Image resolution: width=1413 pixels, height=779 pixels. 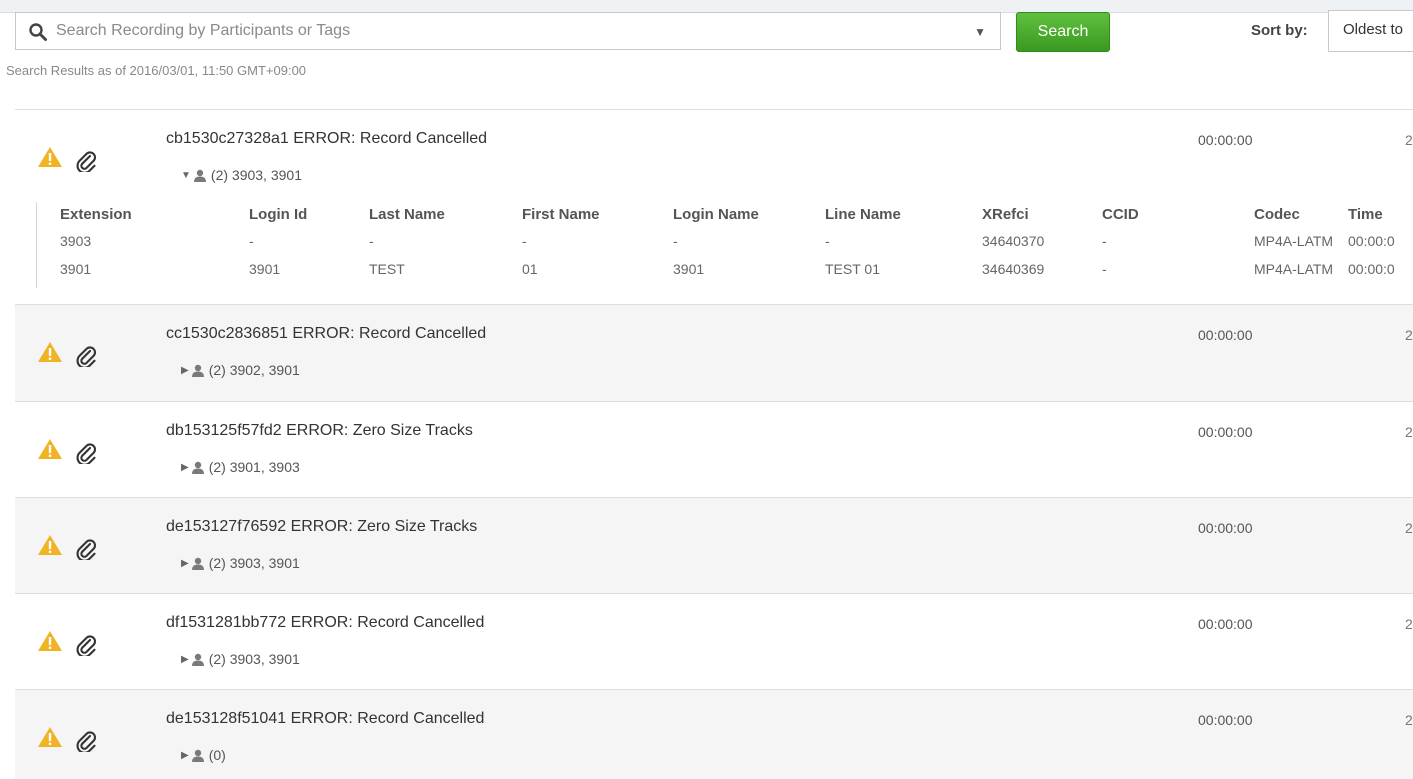 What do you see at coordinates (76, 241) in the screenshot?
I see `cell-extension: 3903` at bounding box center [76, 241].